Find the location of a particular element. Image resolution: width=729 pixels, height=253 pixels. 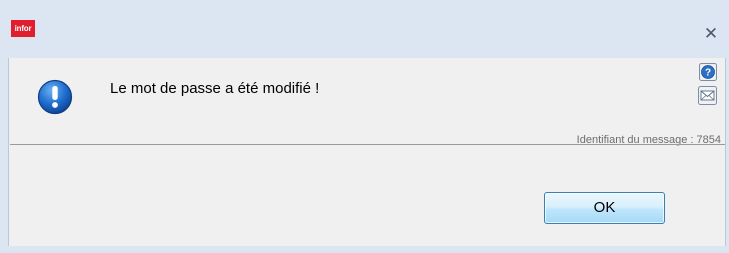

close-button: ✕ is located at coordinates (711, 34).